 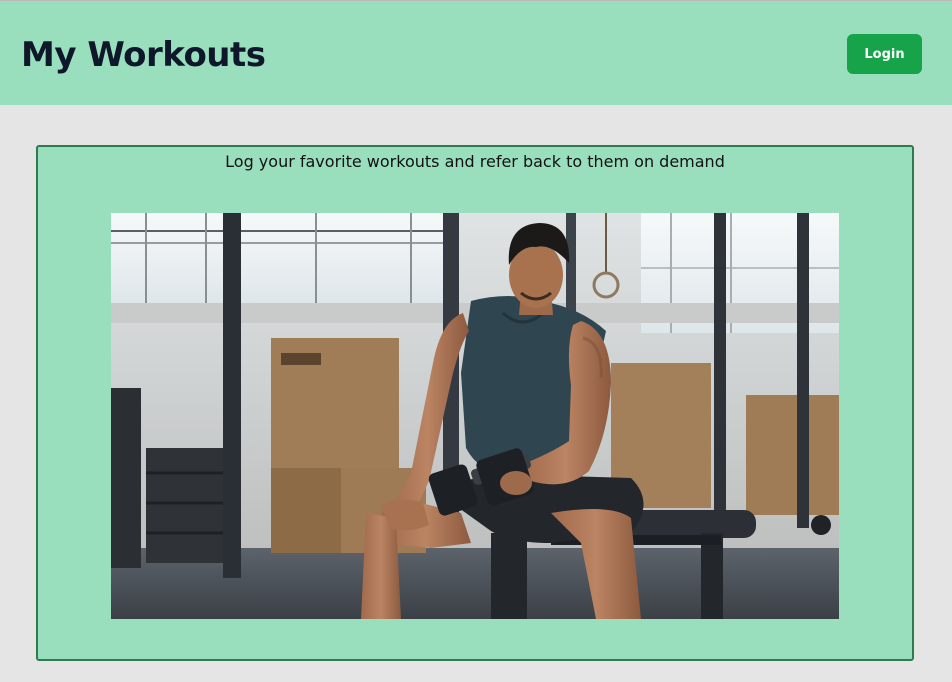 What do you see at coordinates (884, 54) in the screenshot?
I see `login-button: Login` at bounding box center [884, 54].